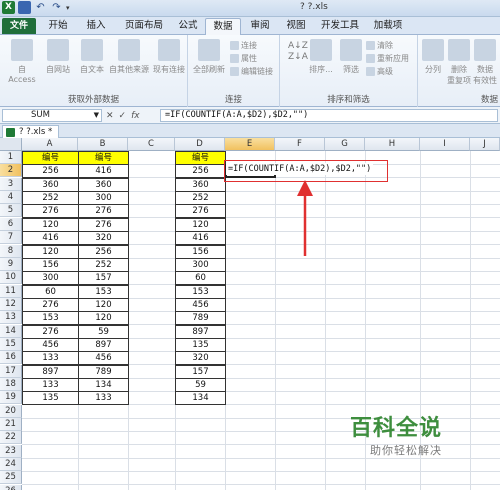  I want to click on column-header-d: D, so click(200, 144).